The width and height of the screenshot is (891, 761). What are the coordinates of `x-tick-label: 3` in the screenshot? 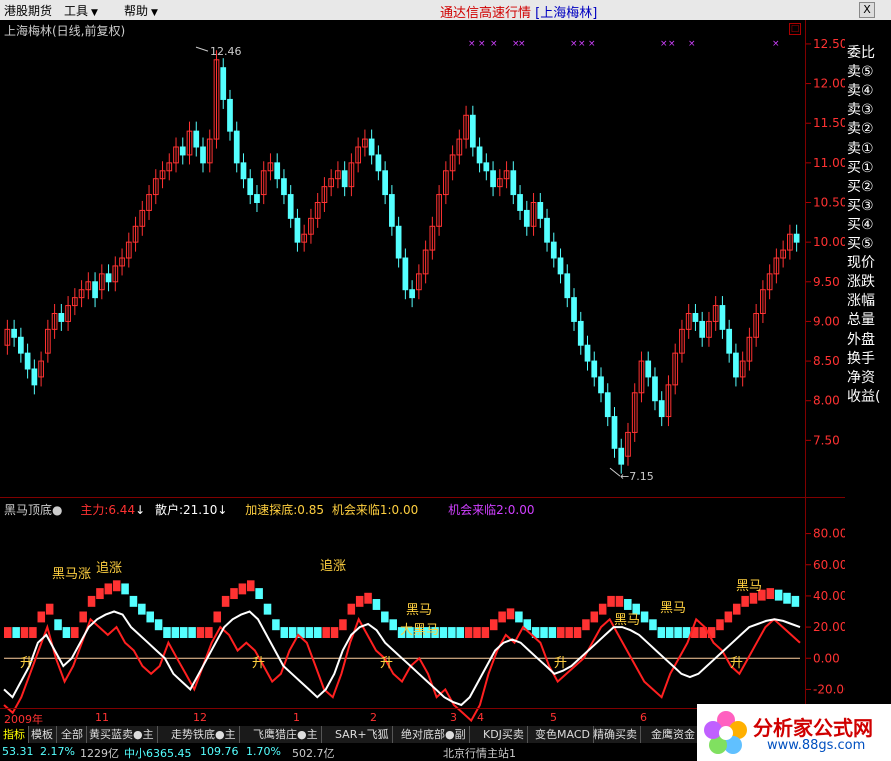 It's located at (453, 717).